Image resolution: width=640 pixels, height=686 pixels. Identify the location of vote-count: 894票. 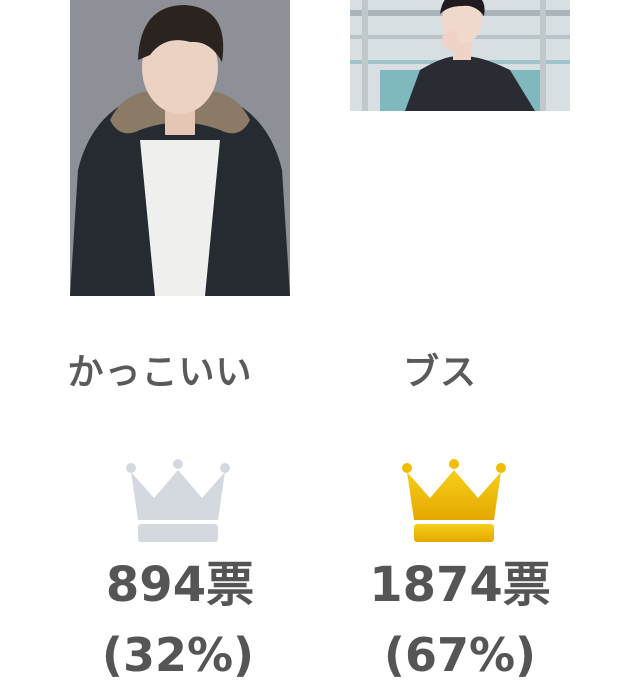
(180, 585).